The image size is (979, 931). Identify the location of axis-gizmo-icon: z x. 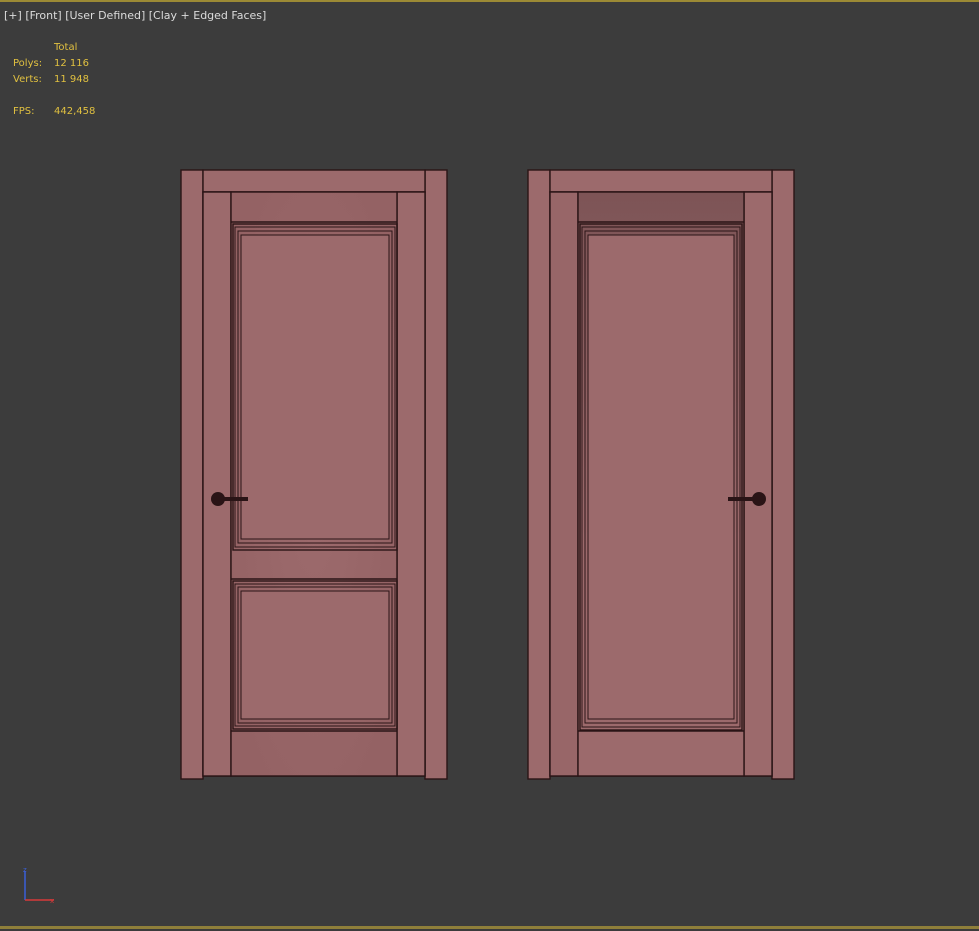
(38, 885).